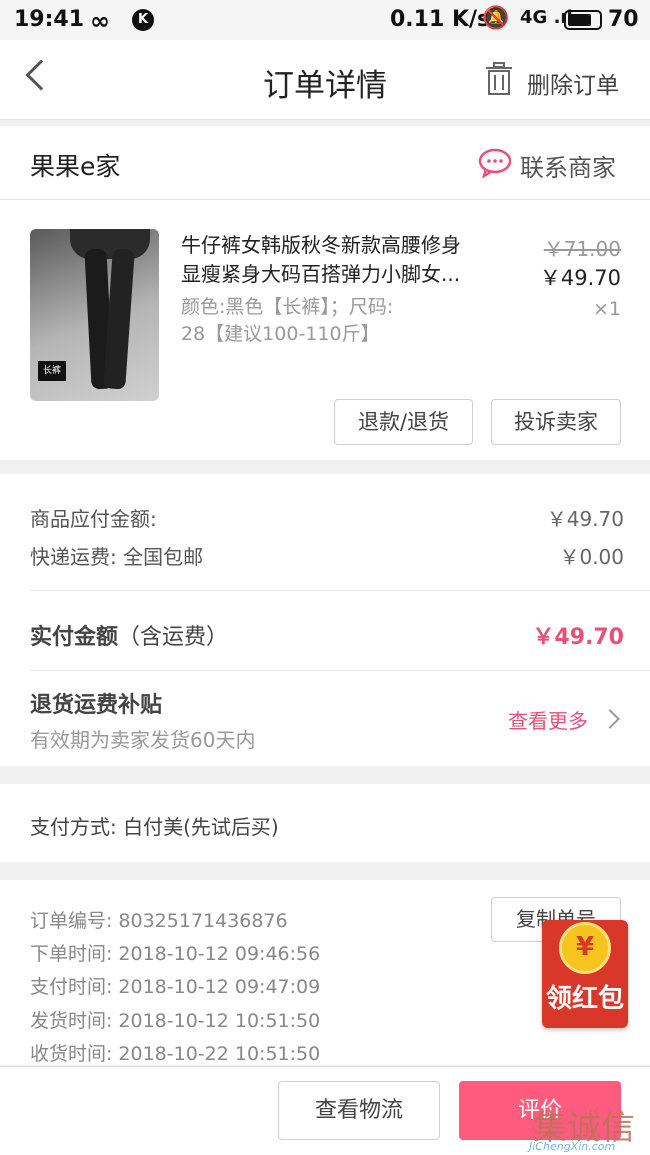 This screenshot has width=650, height=1155. Describe the element at coordinates (96, 705) in the screenshot. I see `return-subsidy-title: 退货运费补贴` at that location.